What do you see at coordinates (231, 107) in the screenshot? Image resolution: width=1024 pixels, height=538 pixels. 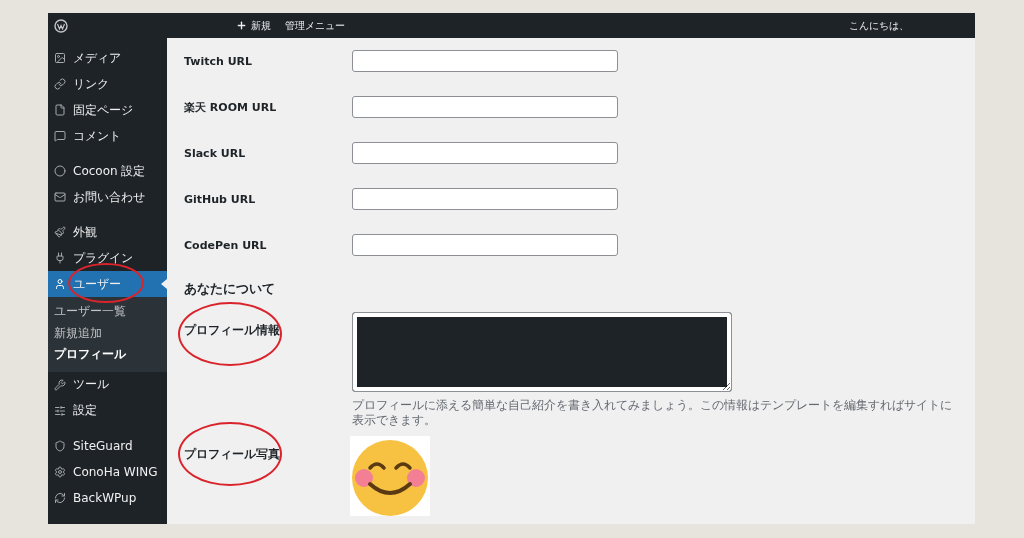 I see `field-label: 楽天 ROOM URL` at bounding box center [231, 107].